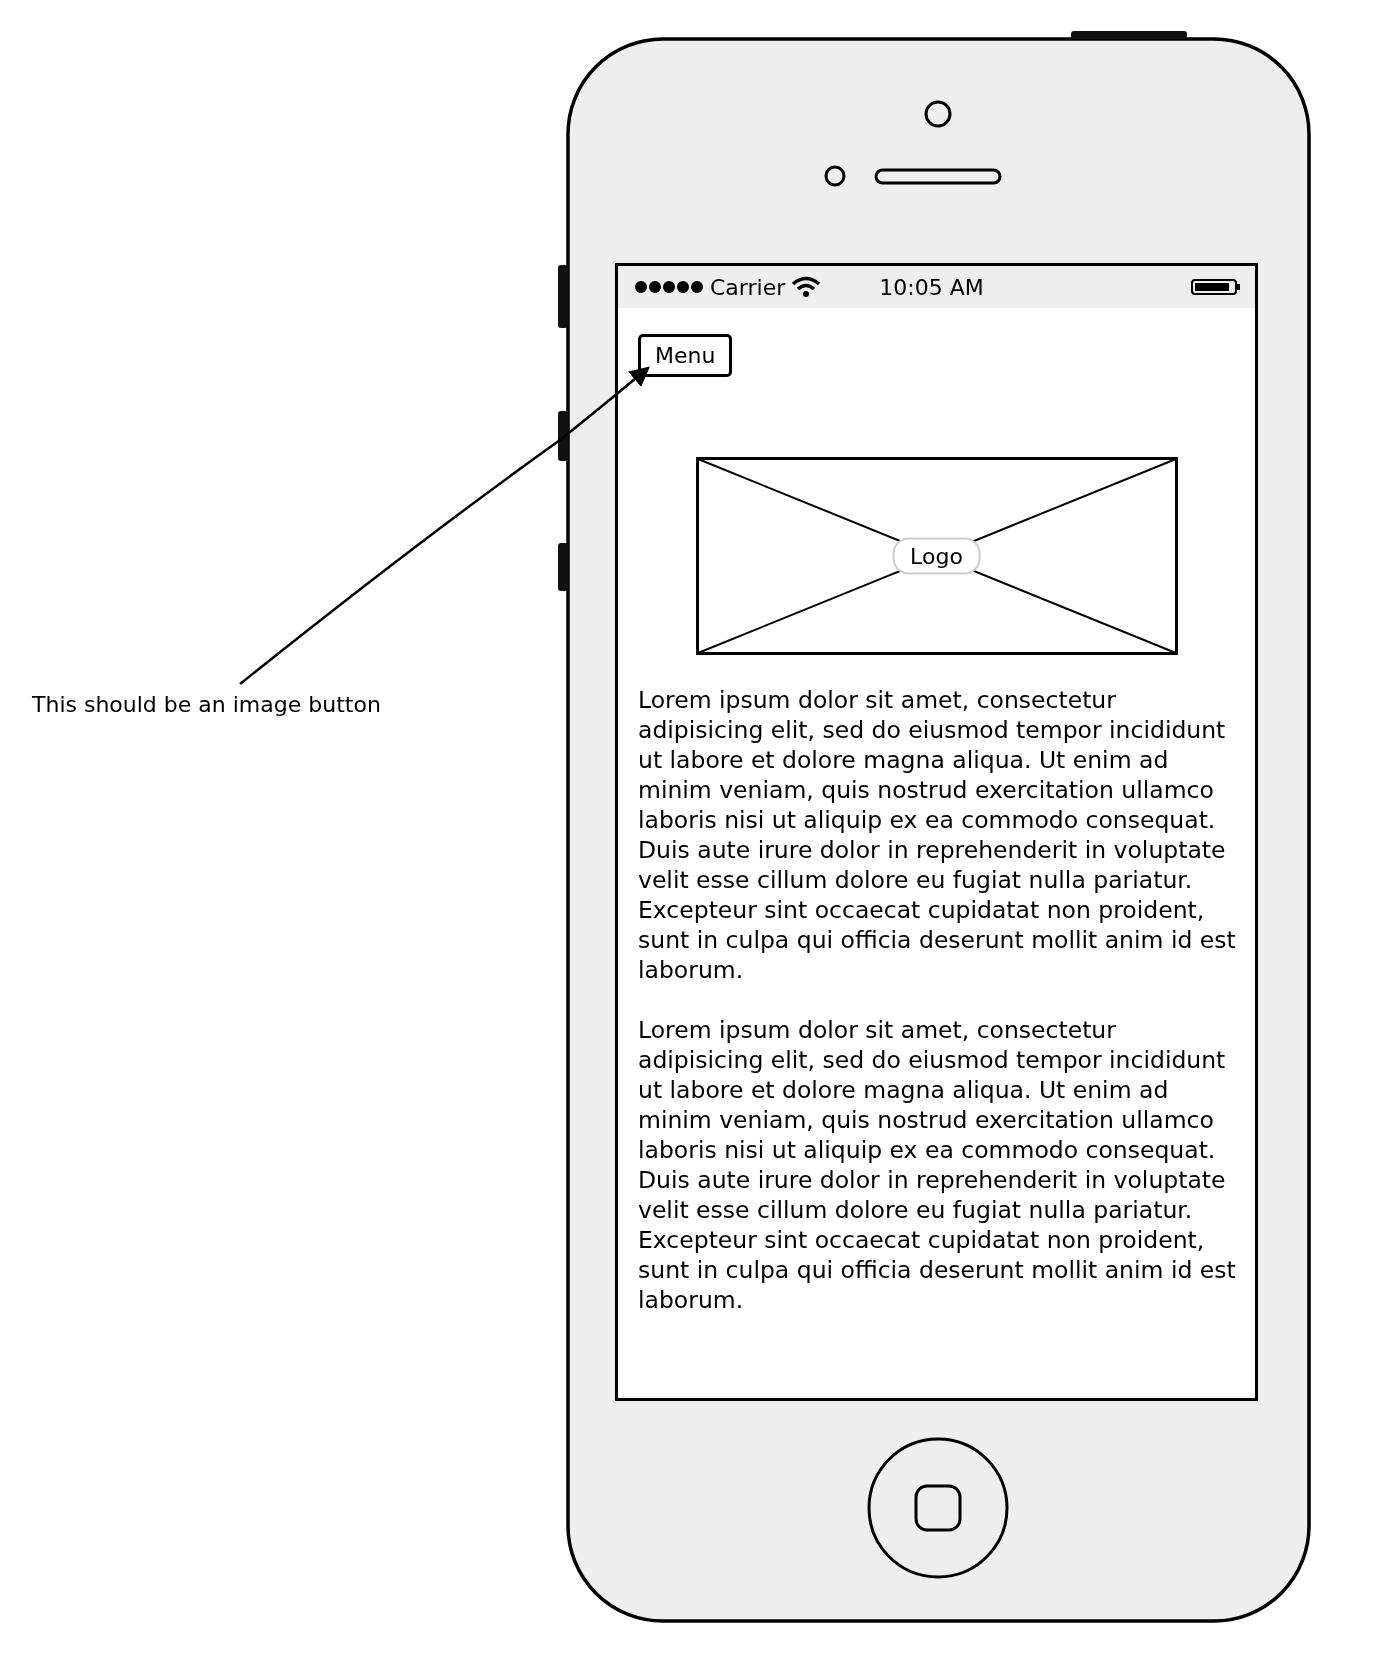 This screenshot has width=1386, height=1662. What do you see at coordinates (806, 287) in the screenshot?
I see `wifi-icon` at bounding box center [806, 287].